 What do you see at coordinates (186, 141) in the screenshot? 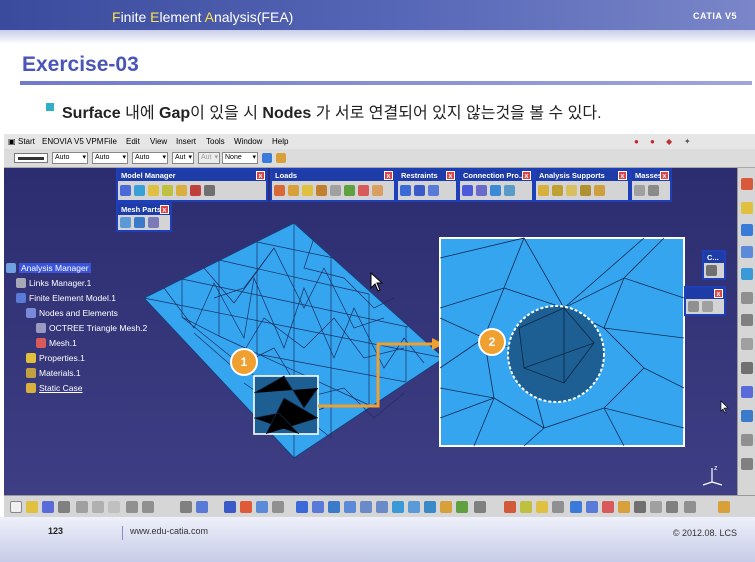
I see `menu-insert: Insert` at bounding box center [186, 141].